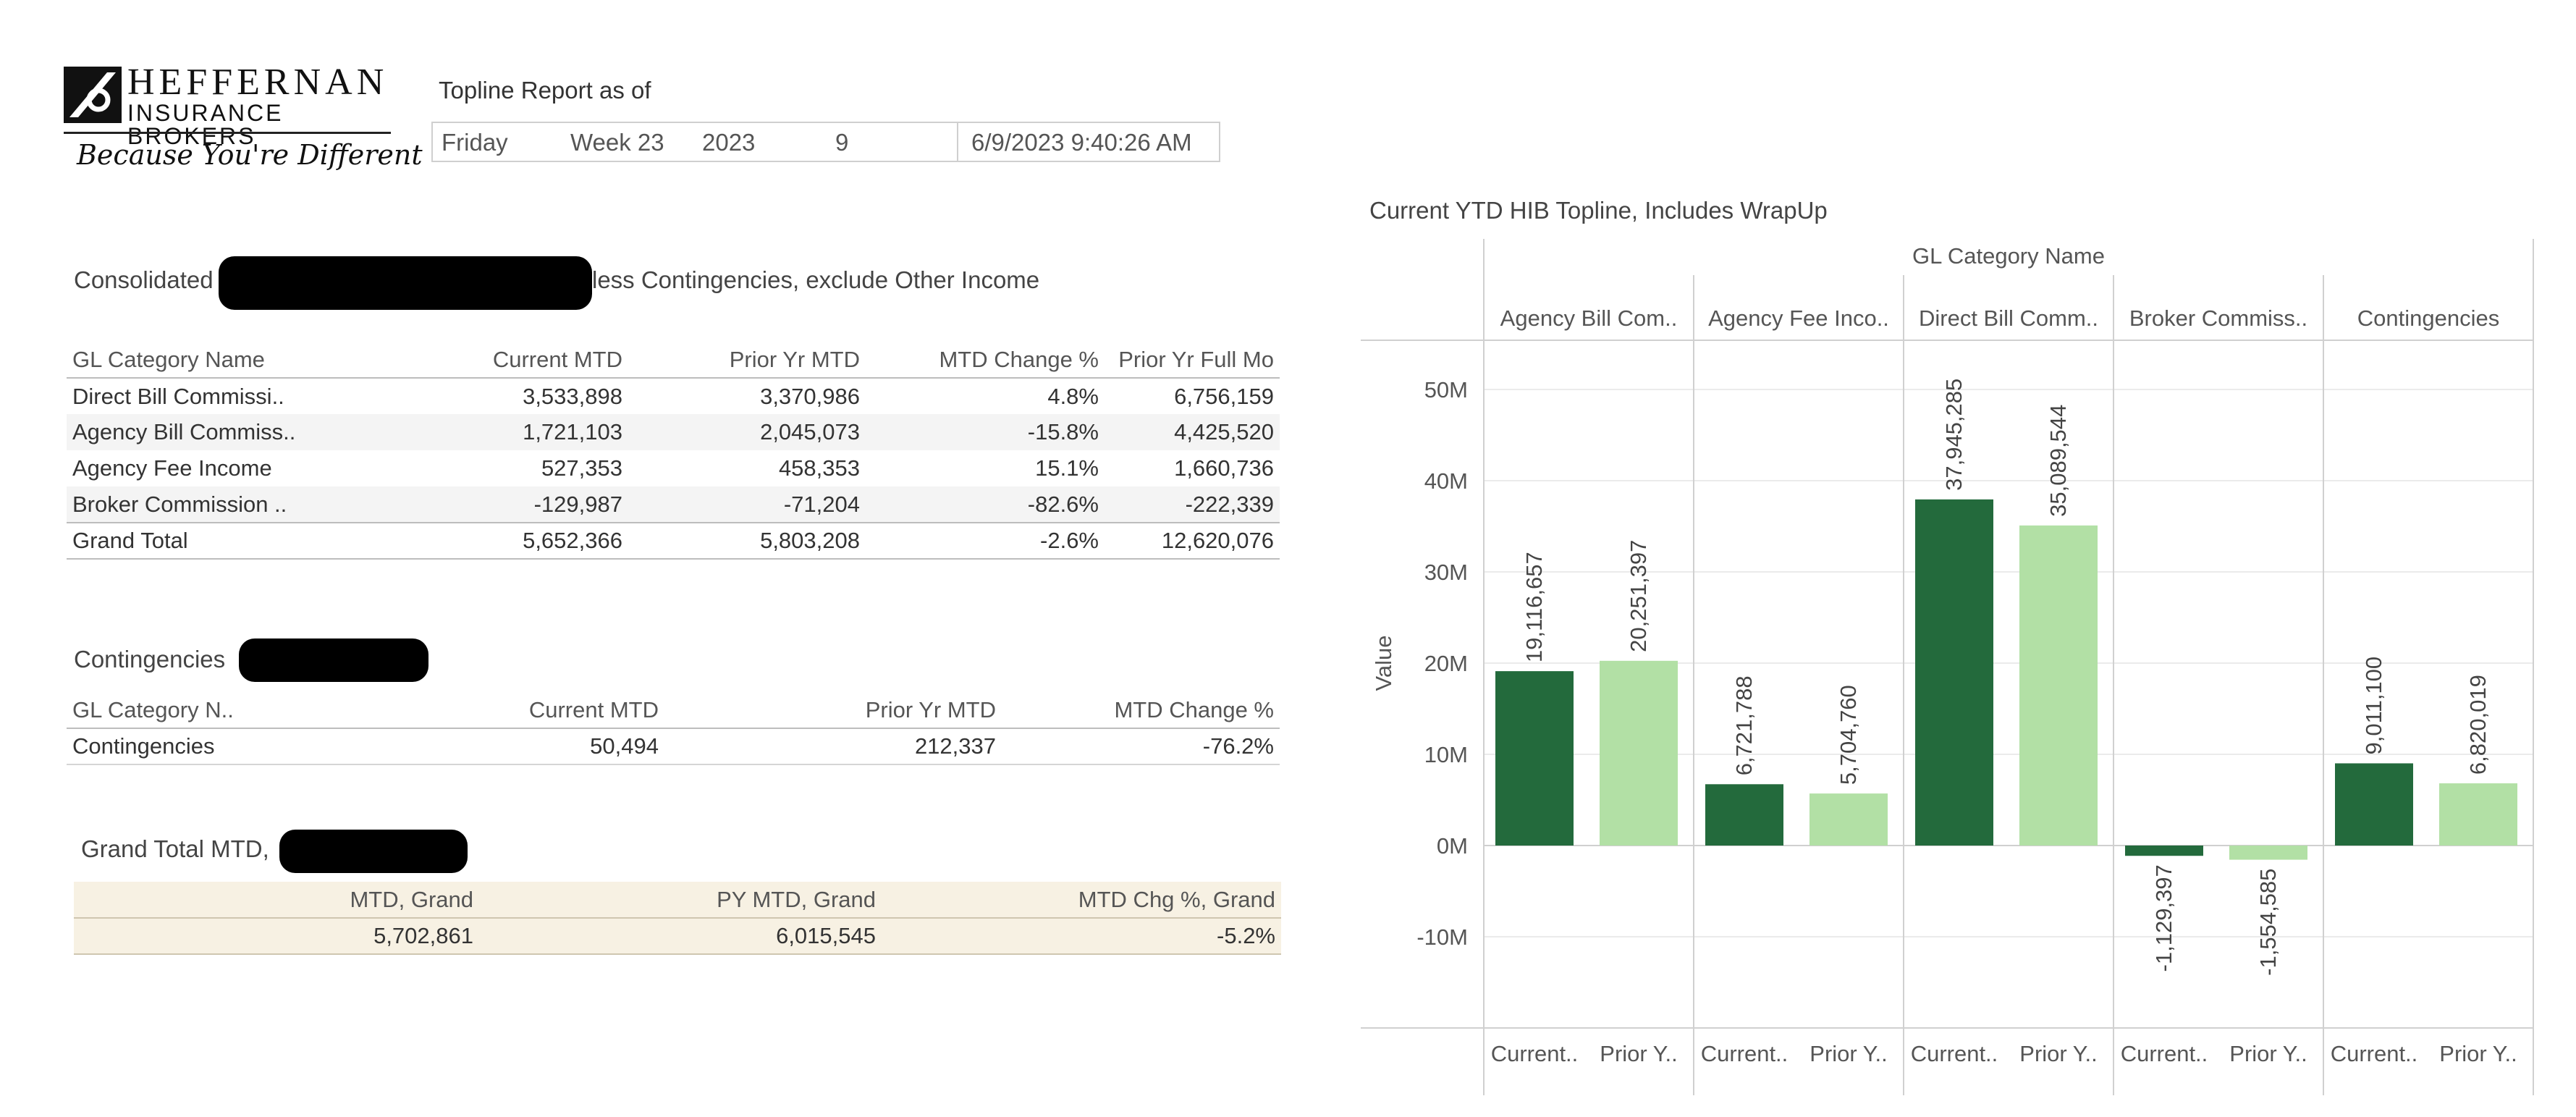  I want to click on category-header: Broker Commiss.., so click(2218, 318).